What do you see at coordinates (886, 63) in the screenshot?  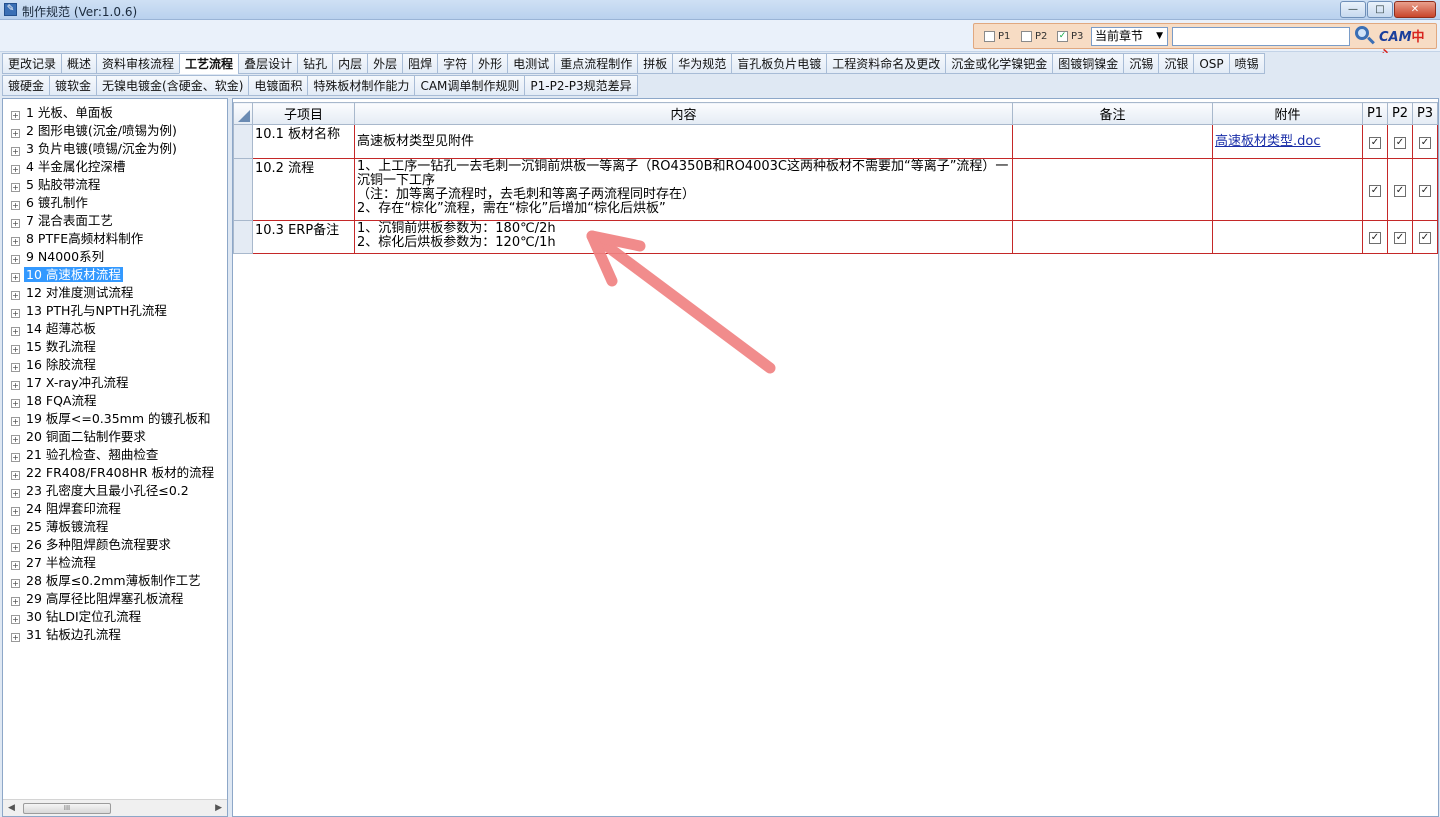 I see `tab-r1-16: 工程资料命名及更改` at bounding box center [886, 63].